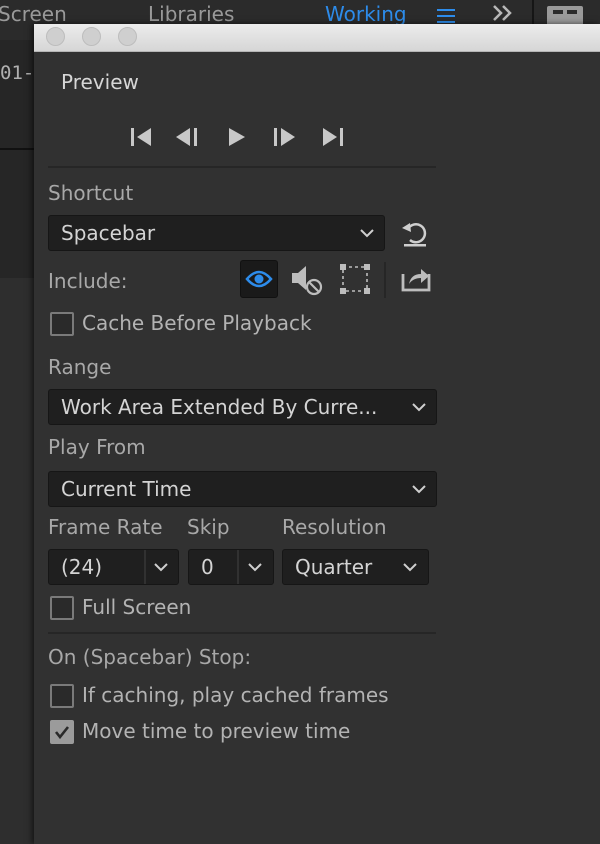 This screenshot has width=600, height=844. What do you see at coordinates (62, 608) in the screenshot?
I see `full-screen-checkbox` at bounding box center [62, 608].